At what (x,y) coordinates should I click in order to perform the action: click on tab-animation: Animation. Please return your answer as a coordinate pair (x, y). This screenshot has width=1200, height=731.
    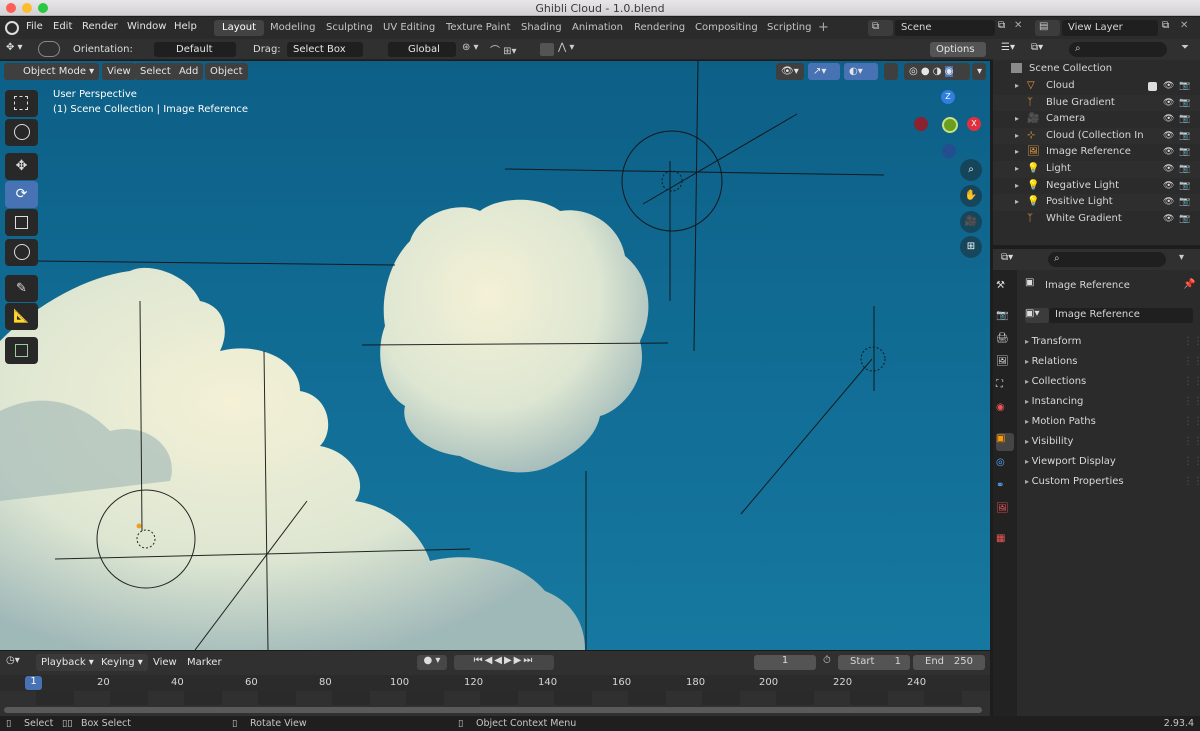
    Looking at the image, I should click on (597, 28).